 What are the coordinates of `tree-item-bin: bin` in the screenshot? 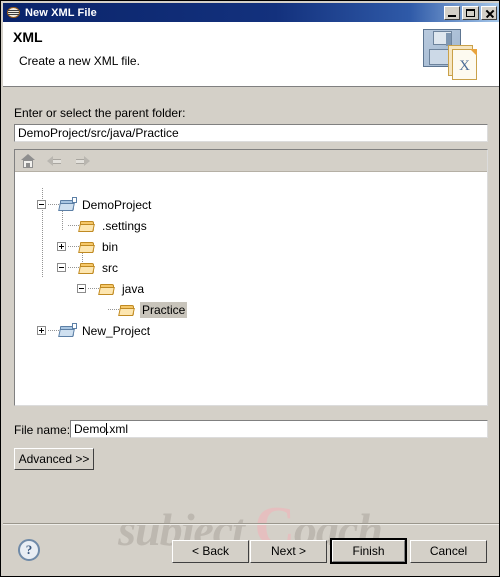 It's located at (88, 246).